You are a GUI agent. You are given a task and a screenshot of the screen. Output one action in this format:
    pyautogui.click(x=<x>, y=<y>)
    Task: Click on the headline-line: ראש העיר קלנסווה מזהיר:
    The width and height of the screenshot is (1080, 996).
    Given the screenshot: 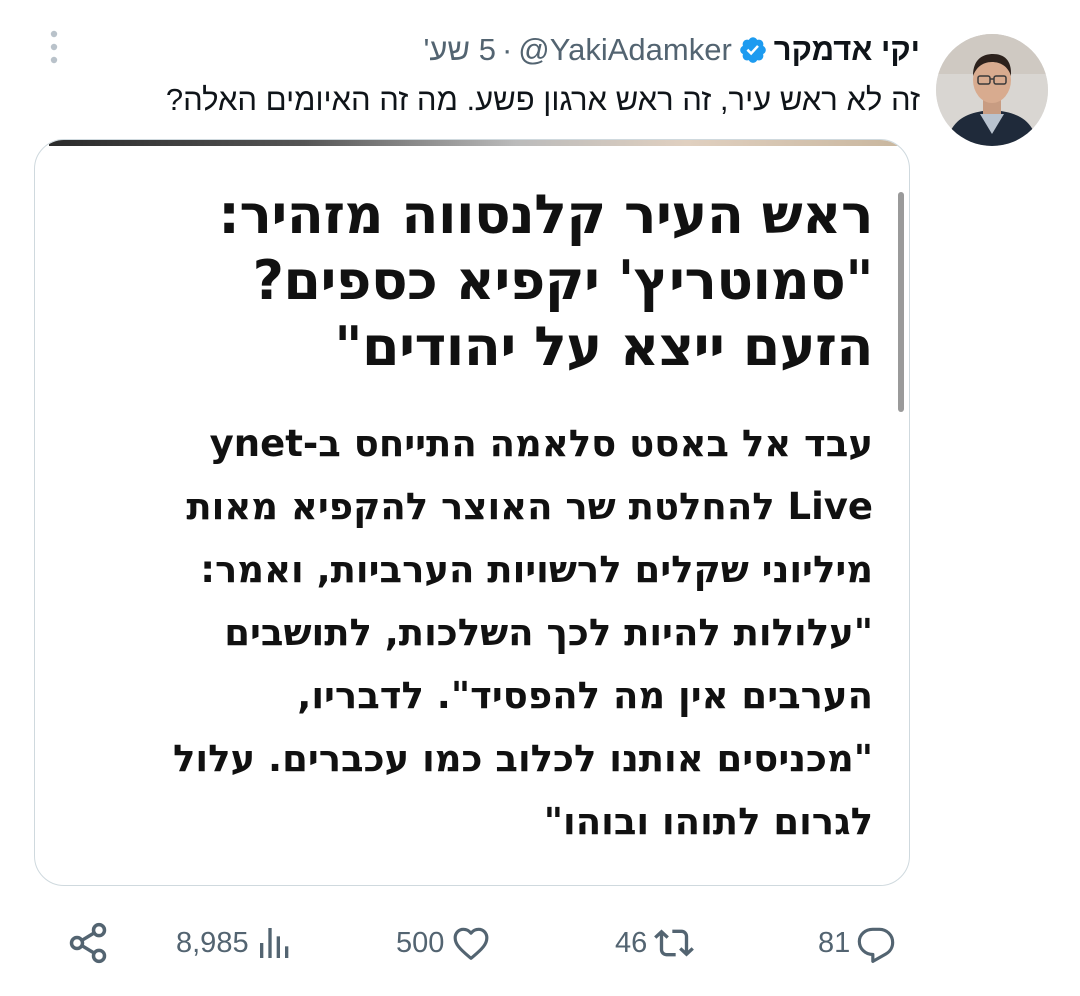 What is the action you would take?
    pyautogui.click(x=545, y=214)
    